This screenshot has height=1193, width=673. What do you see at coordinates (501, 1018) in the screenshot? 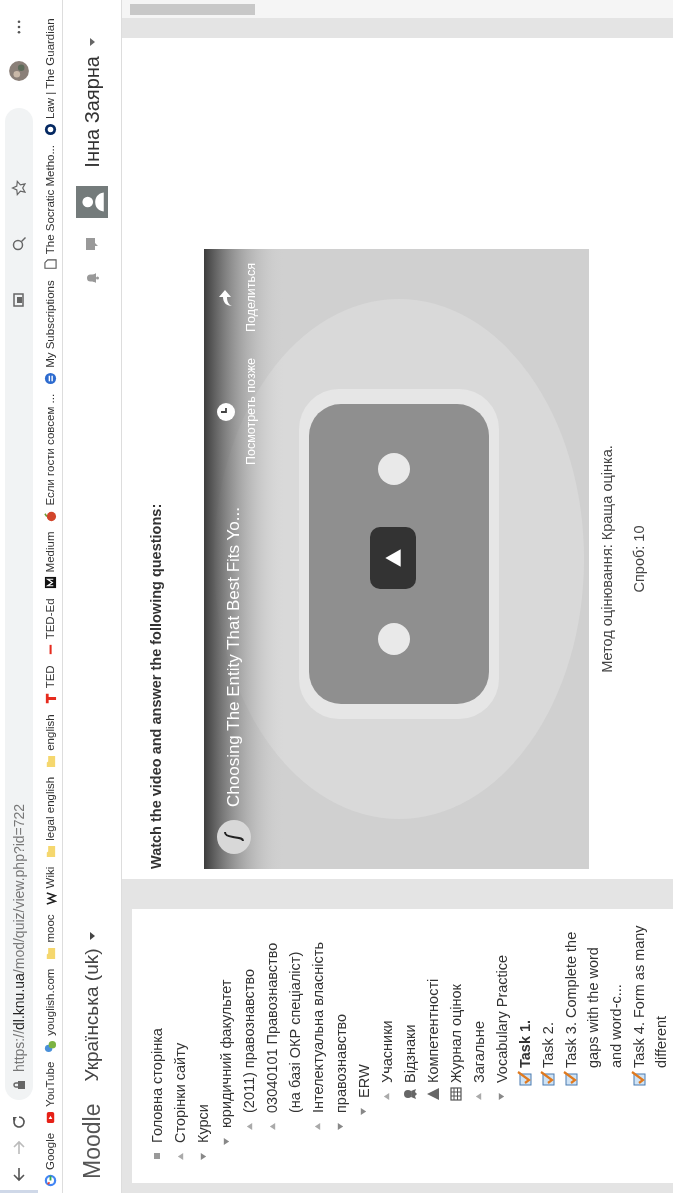
I see `navigation-link: Vocabulary Practice` at bounding box center [501, 1018].